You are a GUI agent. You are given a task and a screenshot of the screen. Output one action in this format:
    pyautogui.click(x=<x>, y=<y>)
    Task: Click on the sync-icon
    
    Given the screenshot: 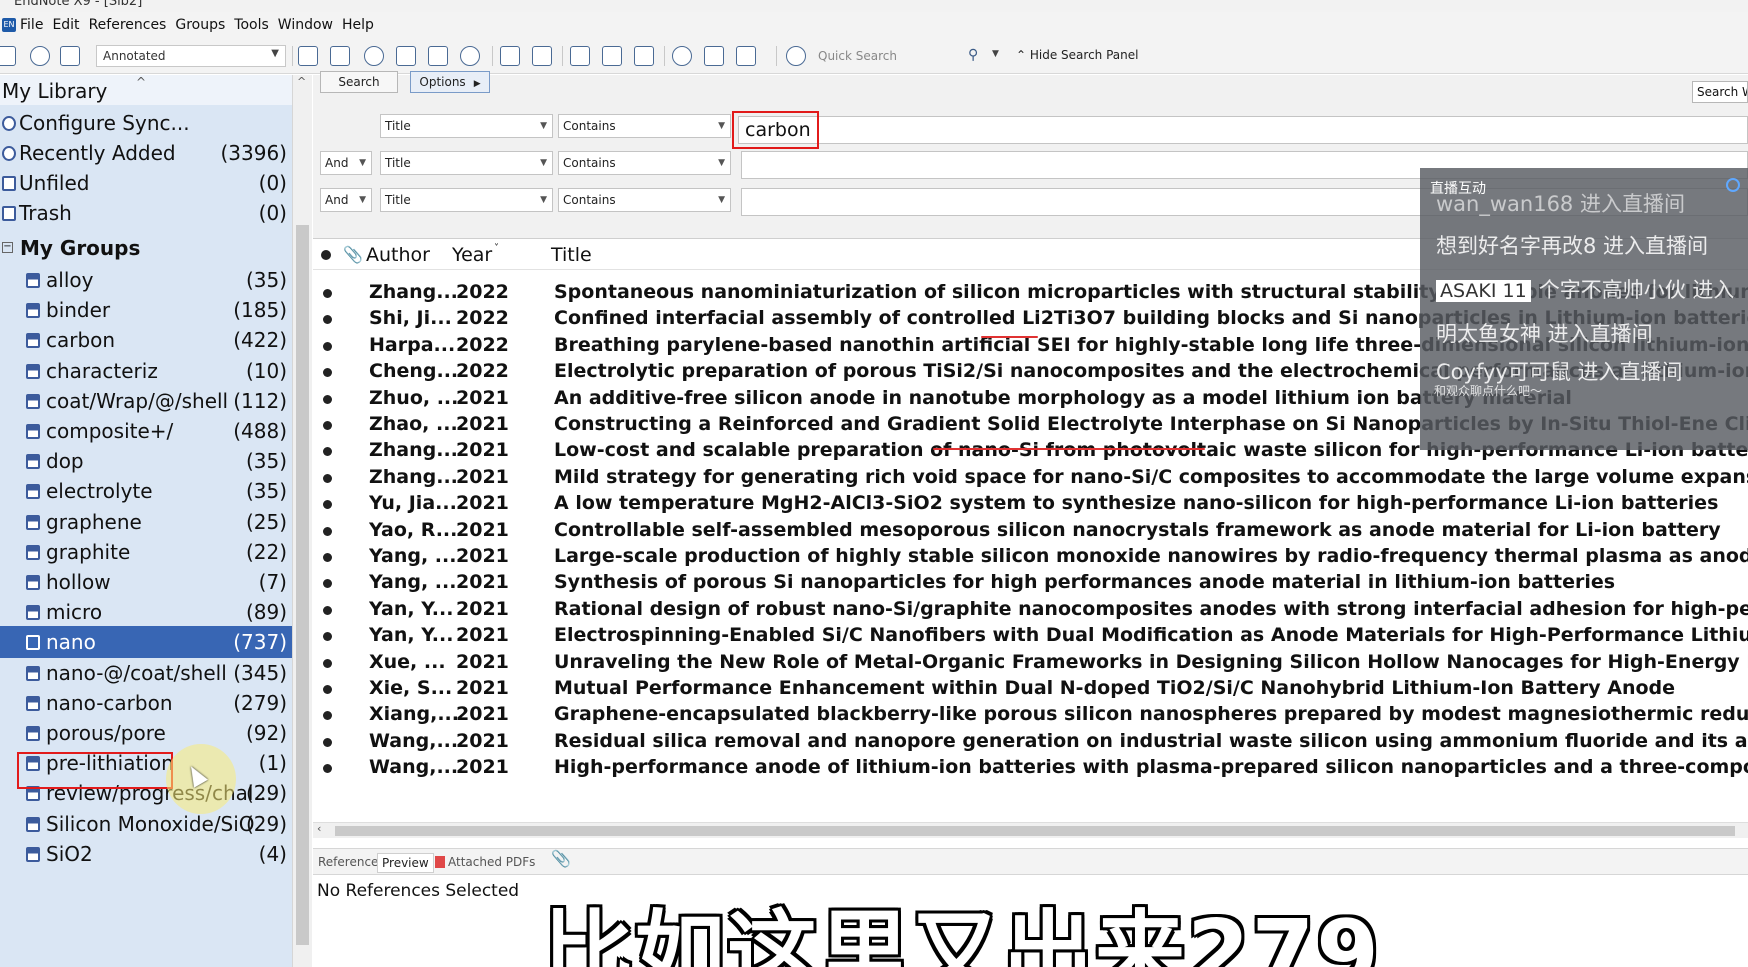 What is the action you would take?
    pyautogui.click(x=682, y=56)
    